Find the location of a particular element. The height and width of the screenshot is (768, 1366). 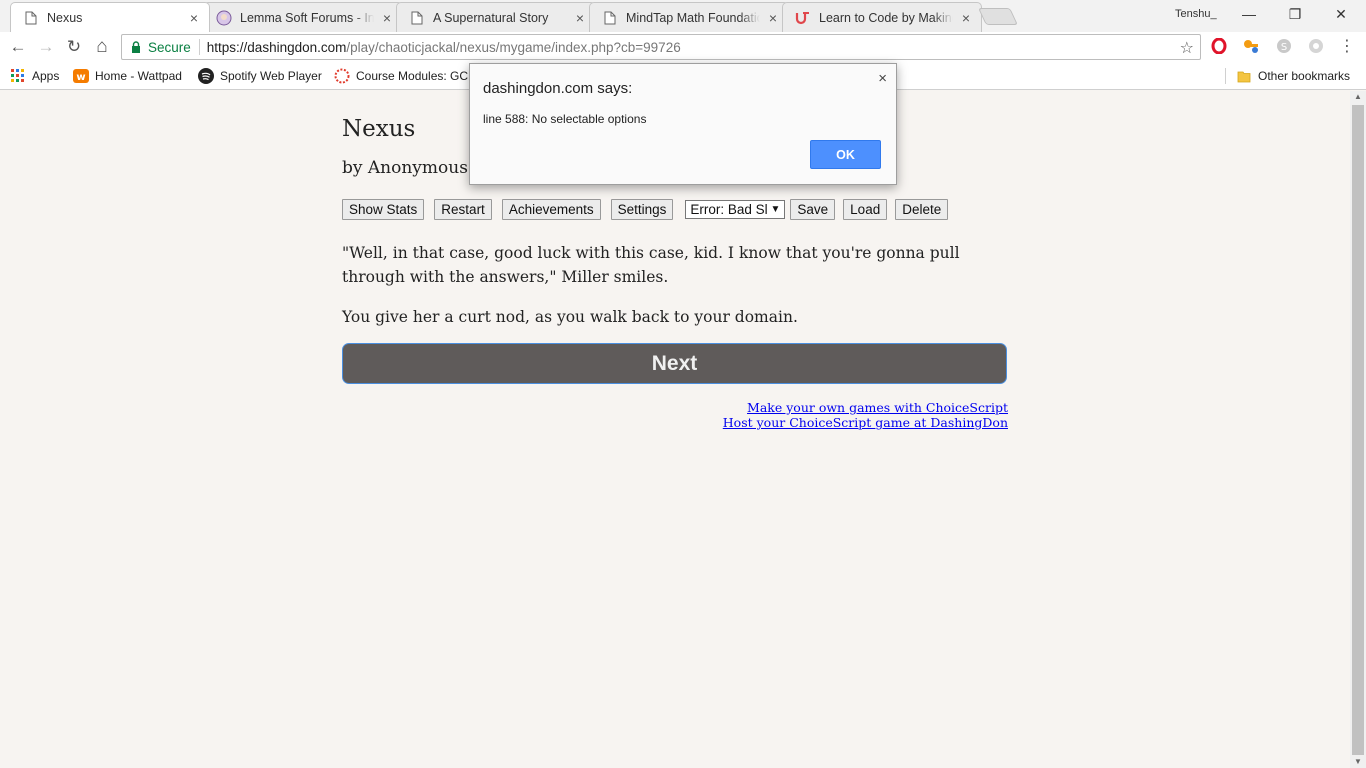

tab-title: Nexus is located at coordinates (65, 17).